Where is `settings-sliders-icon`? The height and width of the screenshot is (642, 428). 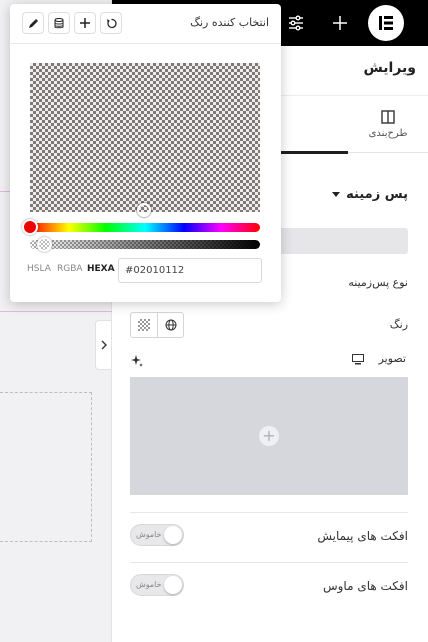
settings-sliders-icon is located at coordinates (296, 23).